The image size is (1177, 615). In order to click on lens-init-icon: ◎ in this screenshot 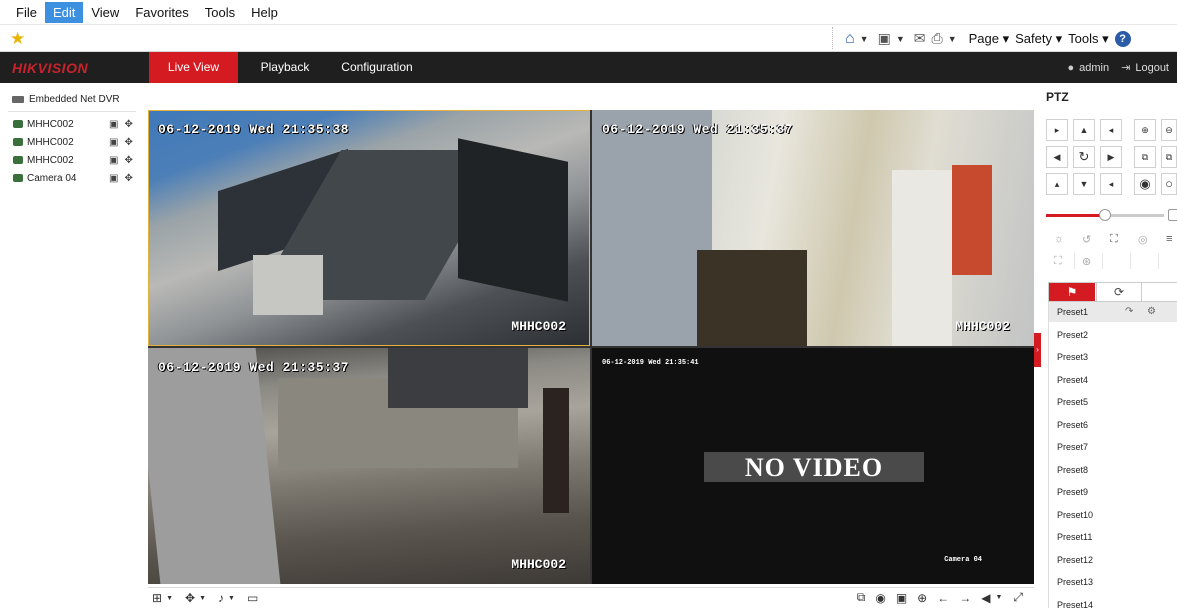, I will do `click(1143, 239)`.